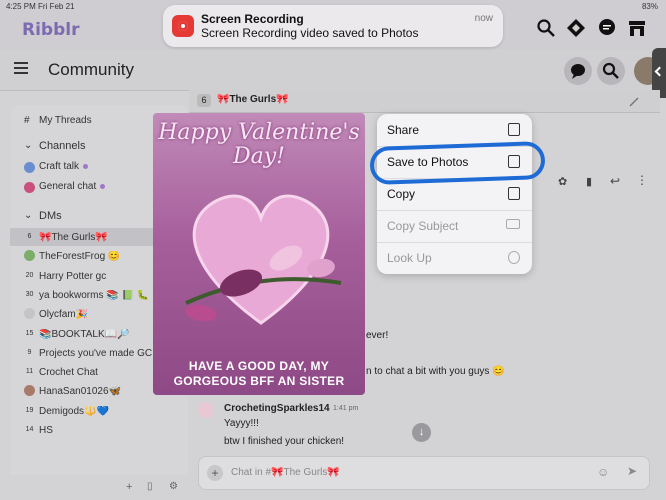  I want to click on patterns-icon, so click(576, 28).